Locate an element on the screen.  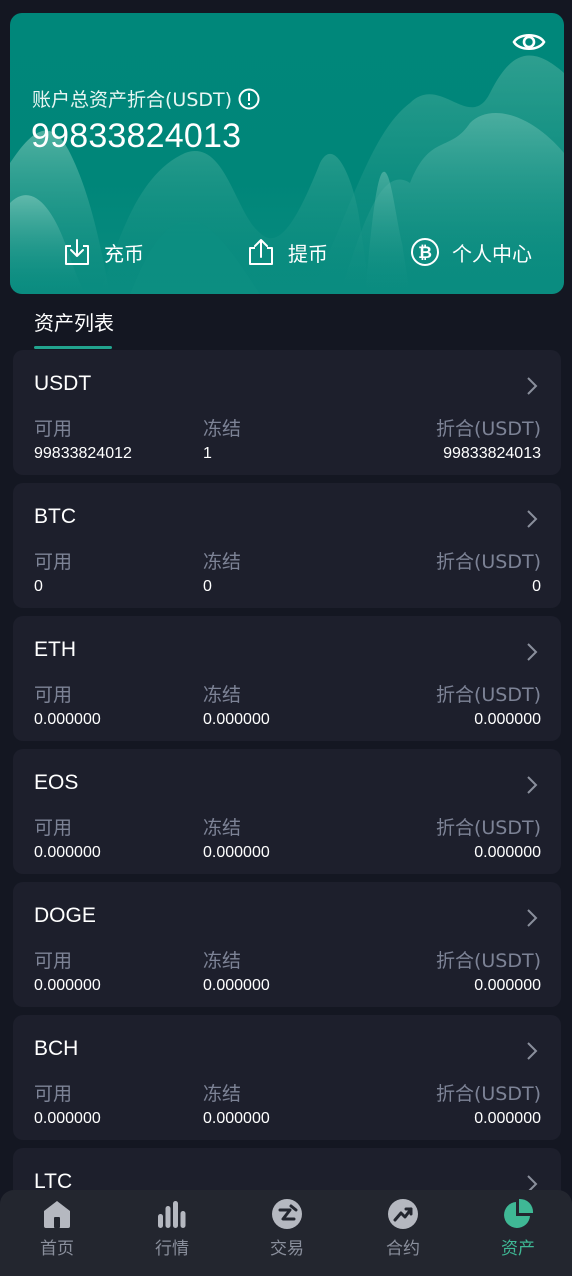
asset-card-btc: BTC 可用 冻结 折合(USDT) 0 0 0 is located at coordinates (287, 545).